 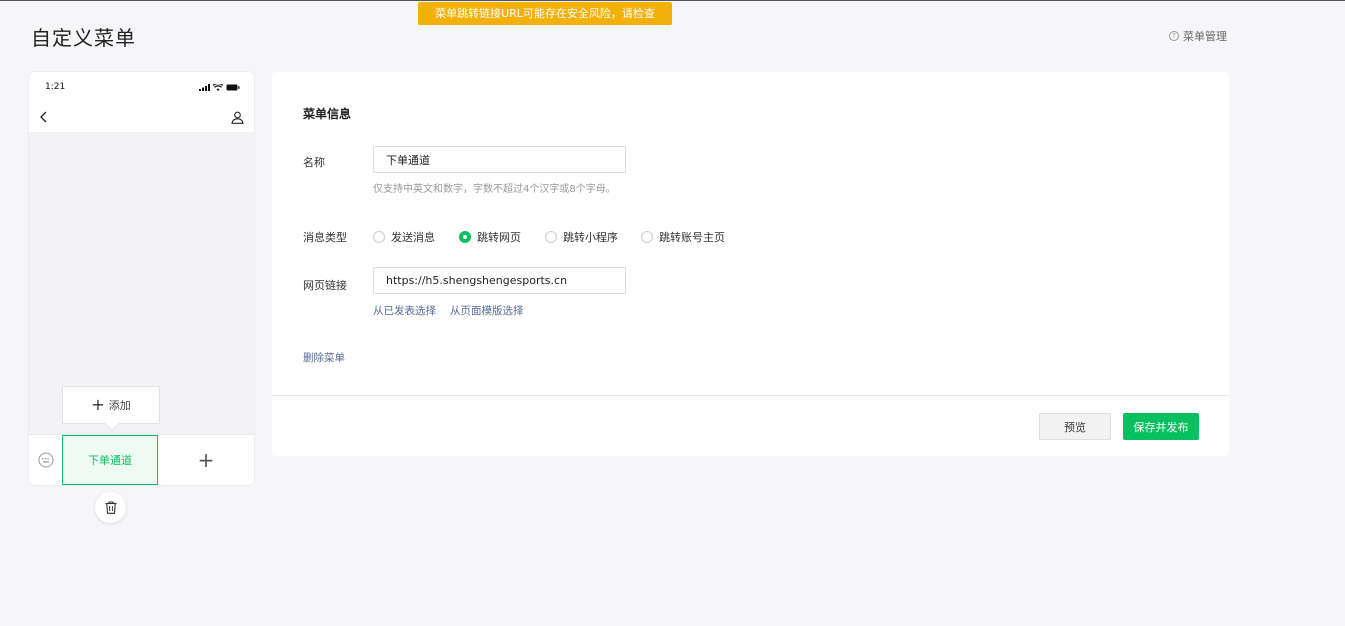 I want to click on name-hint: 仅支持中英文和数字，字数不超过4个汉字或8个字母。, so click(x=494, y=189).